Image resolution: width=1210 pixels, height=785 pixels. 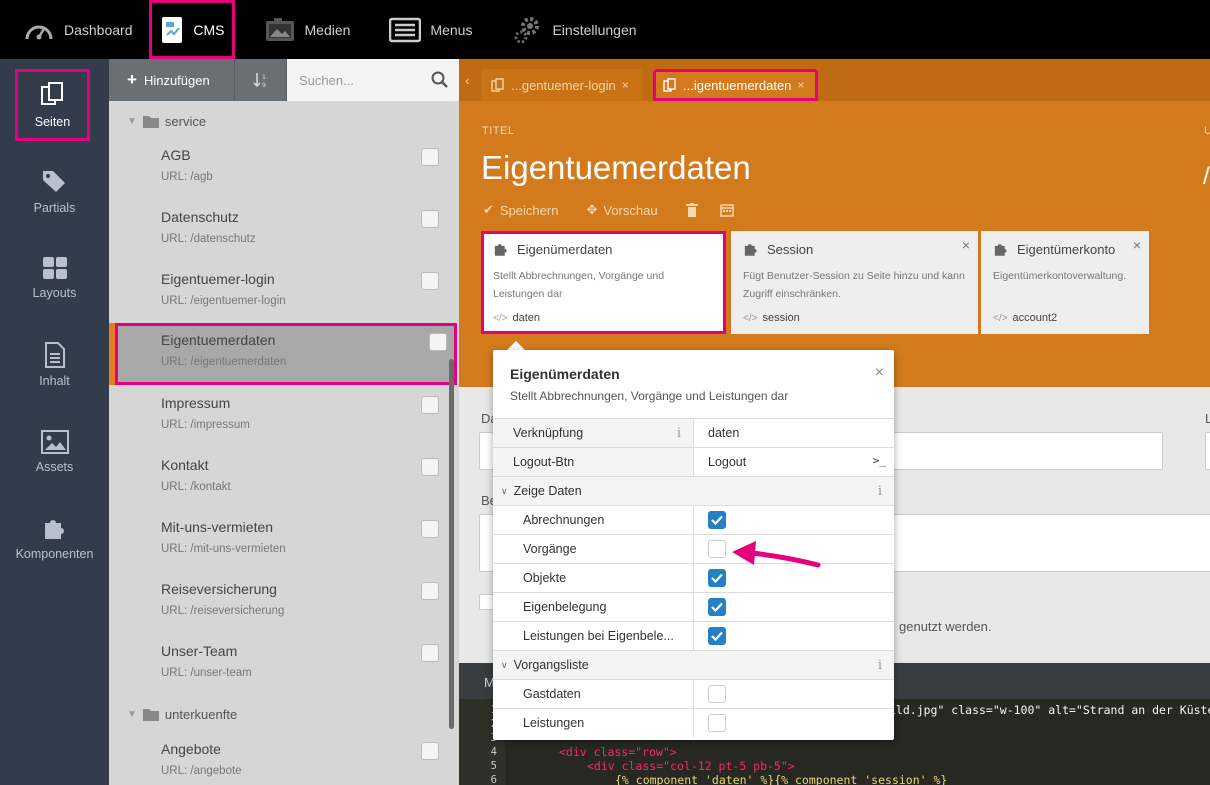 I want to click on checkbox-objekte, so click(x=717, y=578).